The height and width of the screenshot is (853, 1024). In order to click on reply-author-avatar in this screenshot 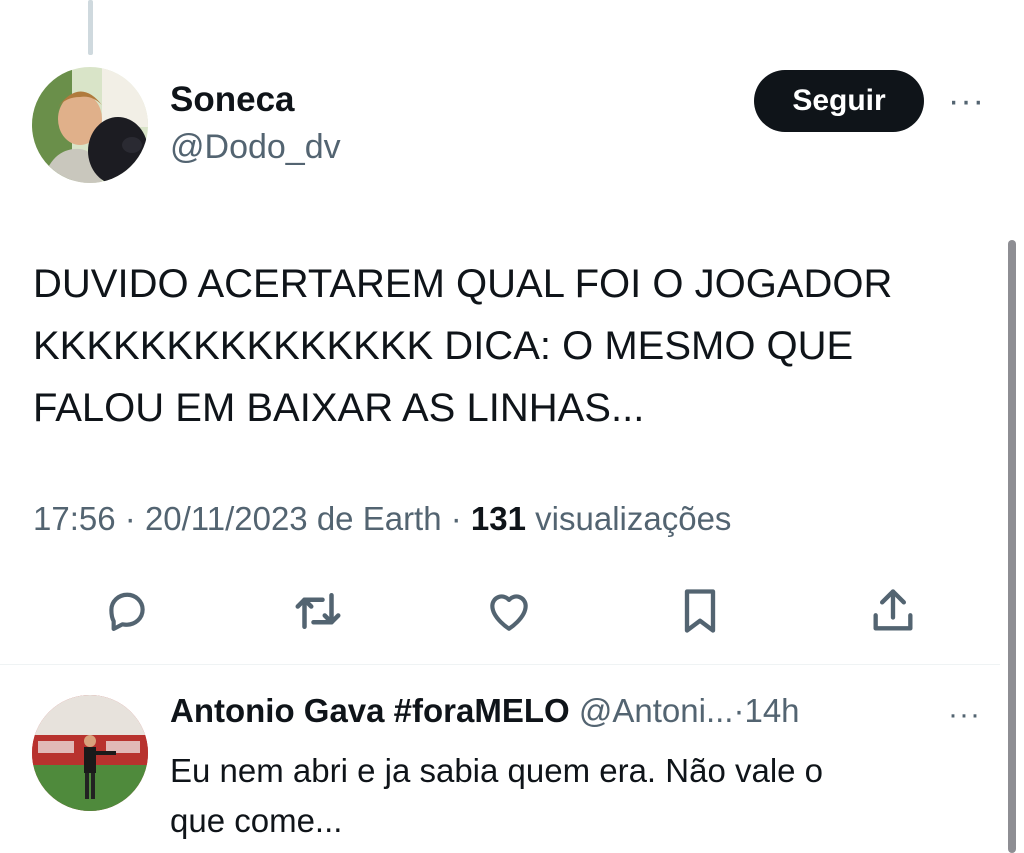, I will do `click(90, 753)`.